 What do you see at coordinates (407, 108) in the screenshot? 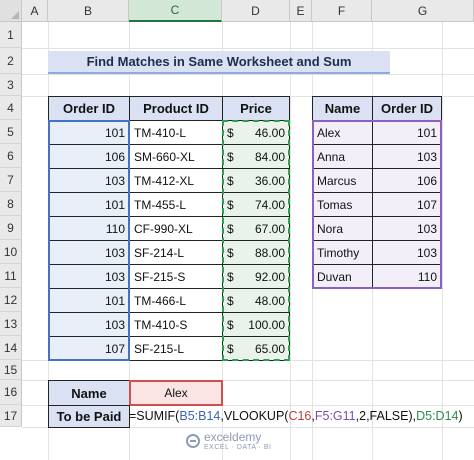
I see `header-order-id-2: Order ID` at bounding box center [407, 108].